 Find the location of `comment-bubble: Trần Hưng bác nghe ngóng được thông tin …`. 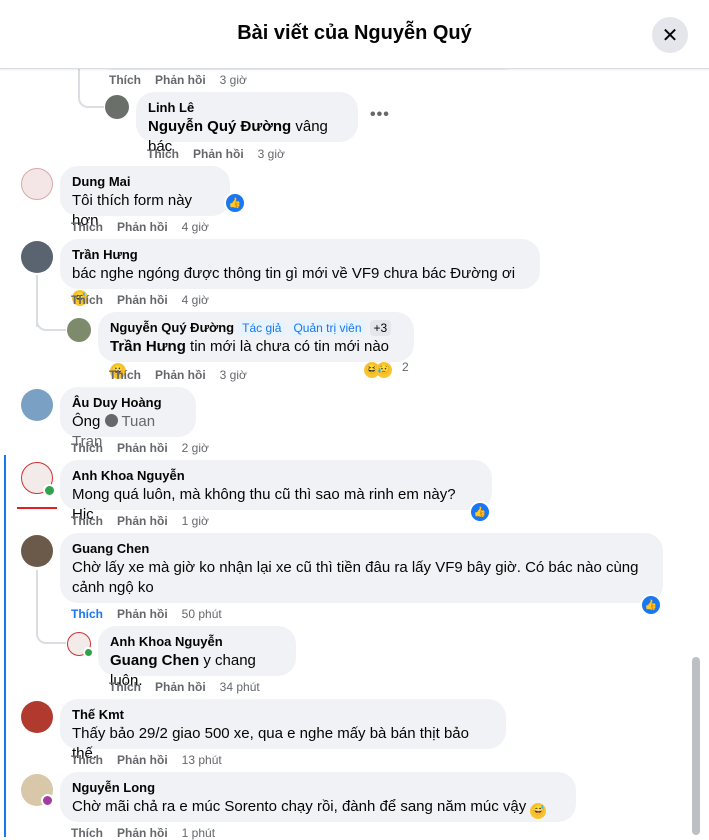

comment-bubble: Trần Hưng bác nghe ngóng được thông tin … is located at coordinates (300, 272).